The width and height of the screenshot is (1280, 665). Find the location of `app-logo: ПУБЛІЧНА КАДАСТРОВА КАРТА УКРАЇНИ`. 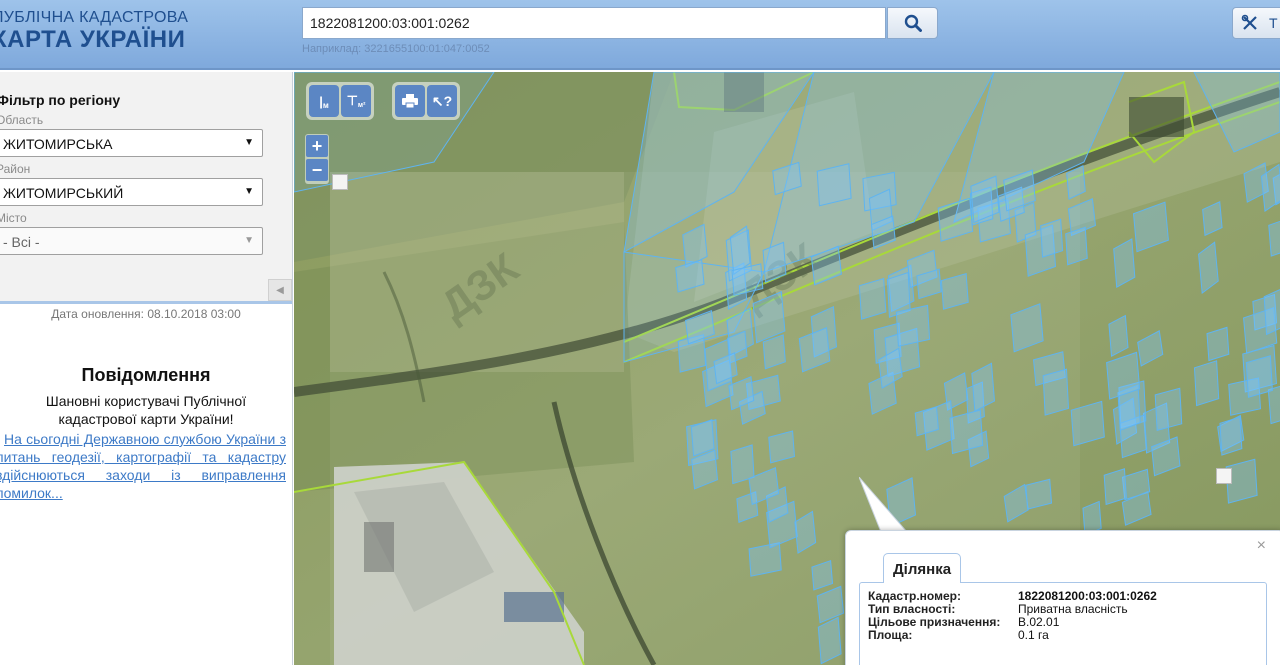

app-logo: ПУБЛІЧНА КАДАСТРОВА КАРТА УКРАЇНИ is located at coordinates (94, 31).